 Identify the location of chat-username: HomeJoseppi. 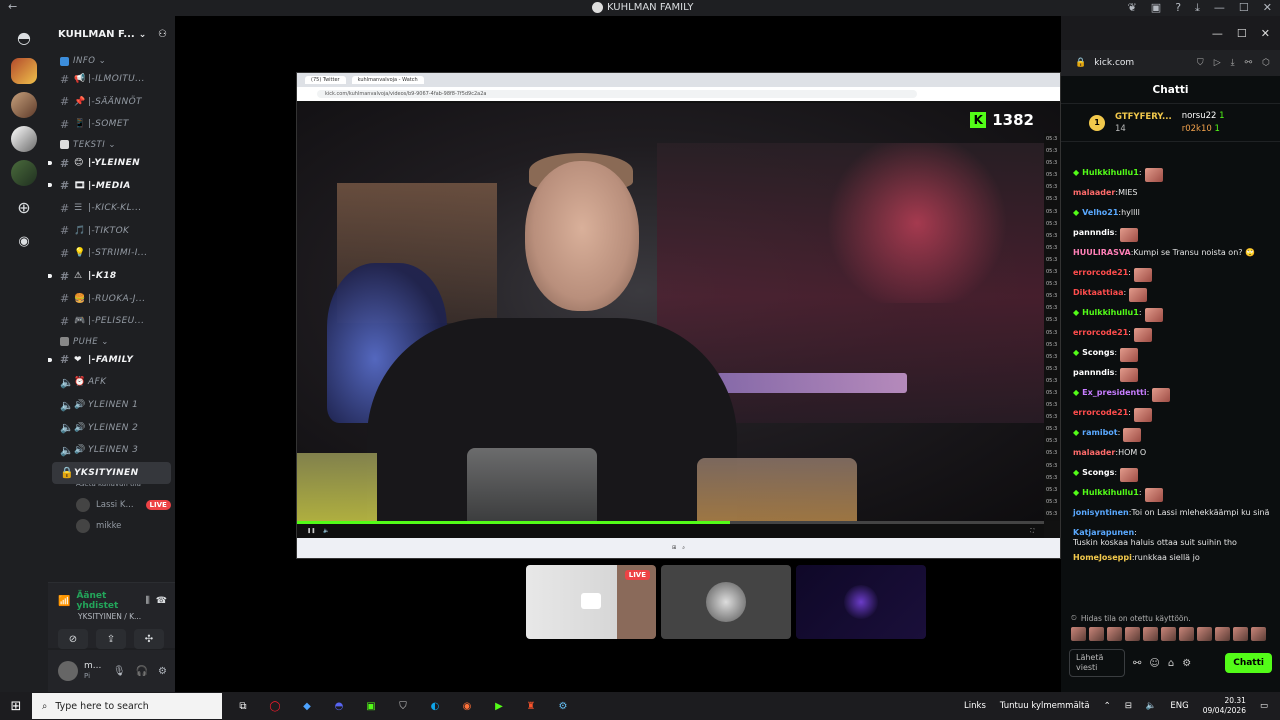
(1102, 558).